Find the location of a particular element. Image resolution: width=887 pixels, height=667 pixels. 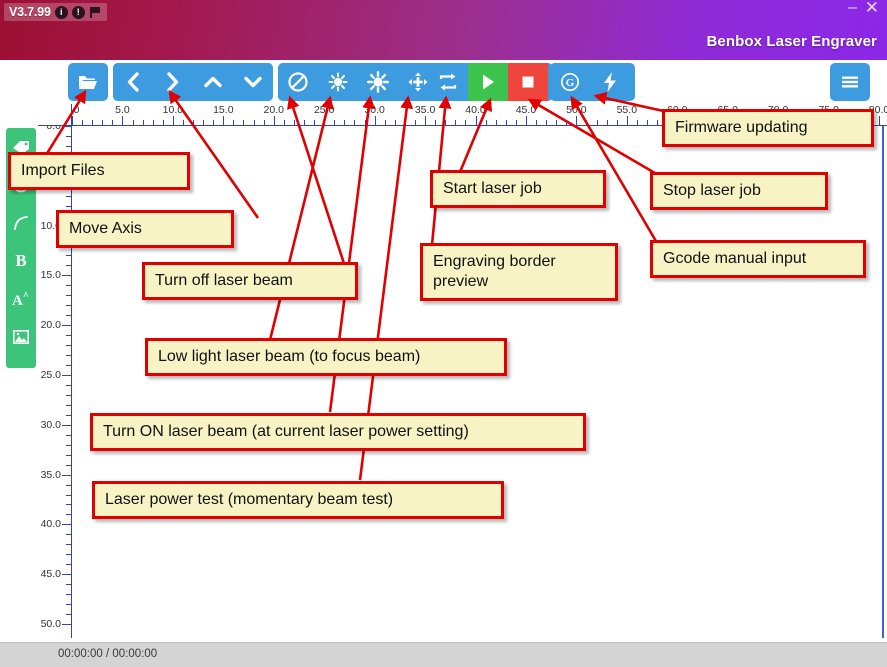

callout-firmware: Firmware updating is located at coordinates (768, 128).